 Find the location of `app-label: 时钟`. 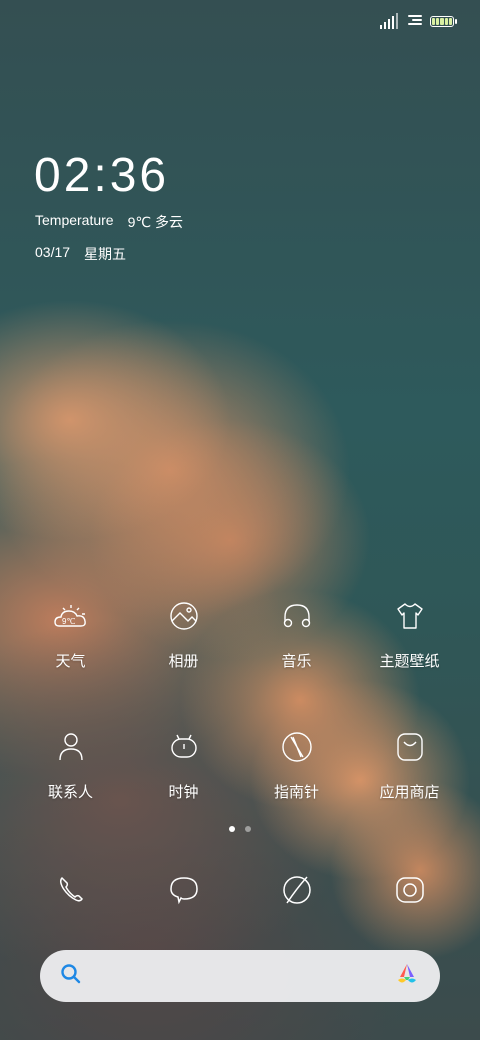

app-label: 时钟 is located at coordinates (183, 792).